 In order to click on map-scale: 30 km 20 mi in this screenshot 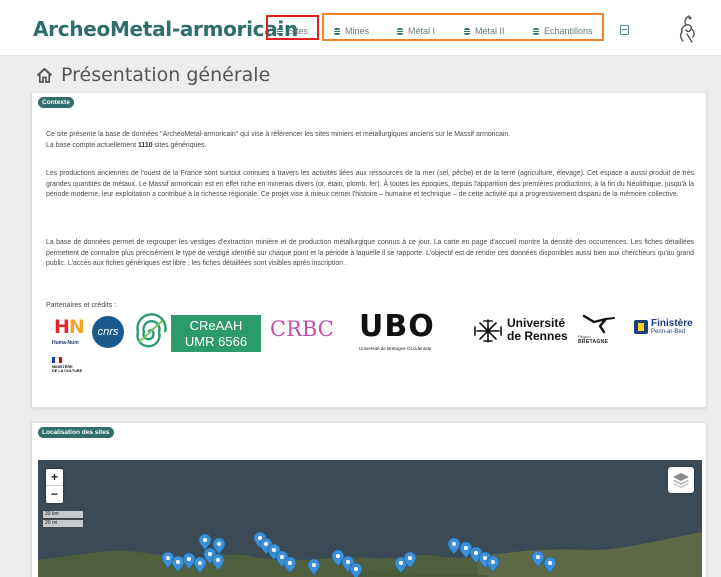, I will do `click(63, 520)`.